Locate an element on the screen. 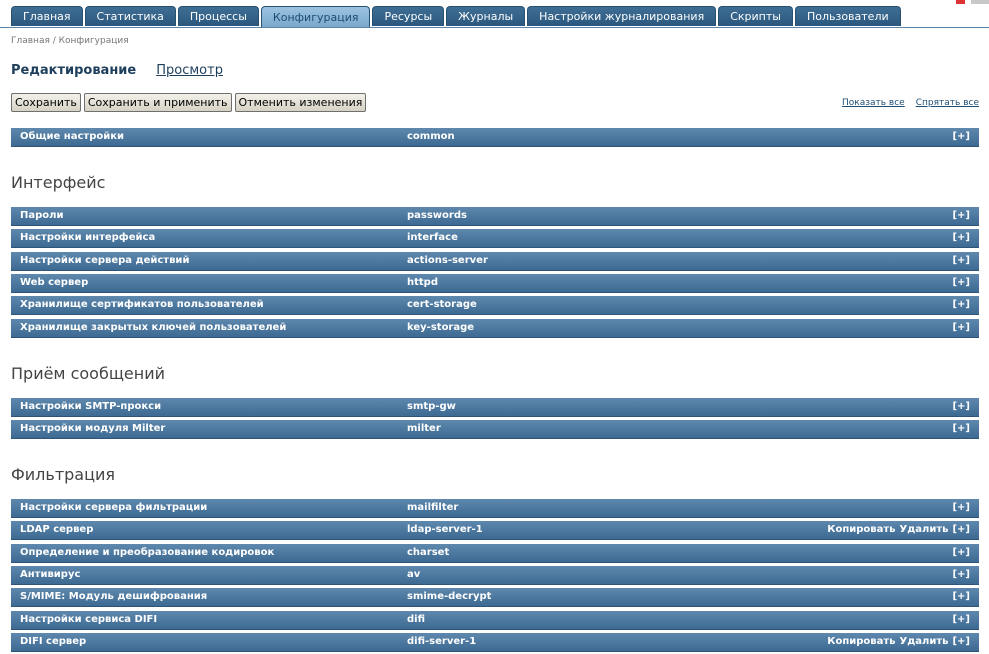  row-title: Настройки модуля Milter is located at coordinates (93, 428).